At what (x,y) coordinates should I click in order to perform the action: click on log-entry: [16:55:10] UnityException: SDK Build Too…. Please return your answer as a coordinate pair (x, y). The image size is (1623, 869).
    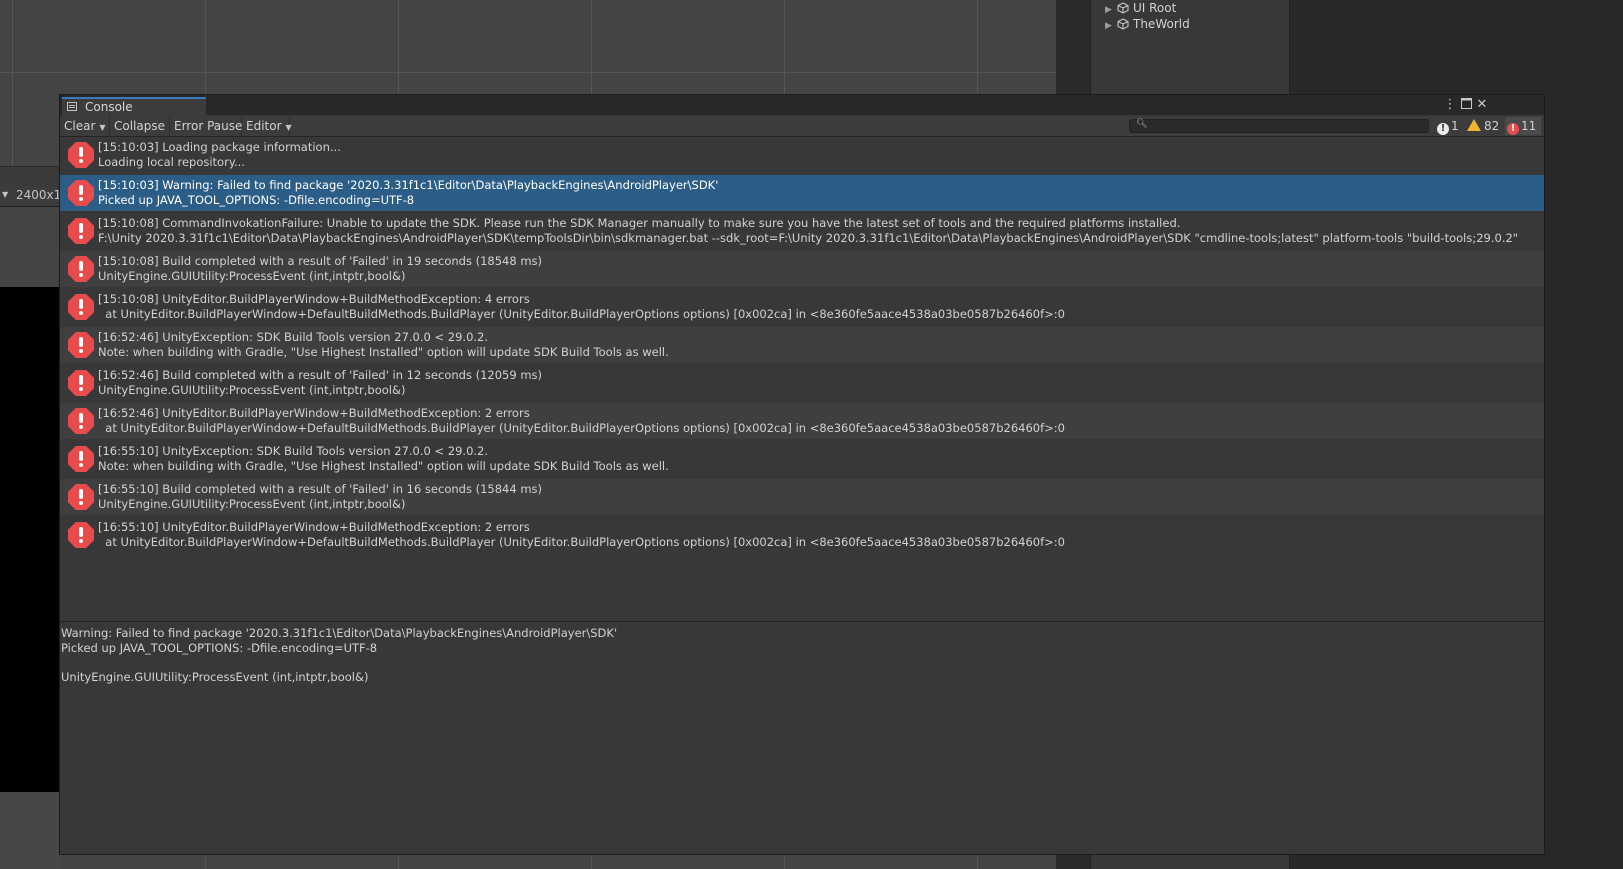
    Looking at the image, I should click on (802, 459).